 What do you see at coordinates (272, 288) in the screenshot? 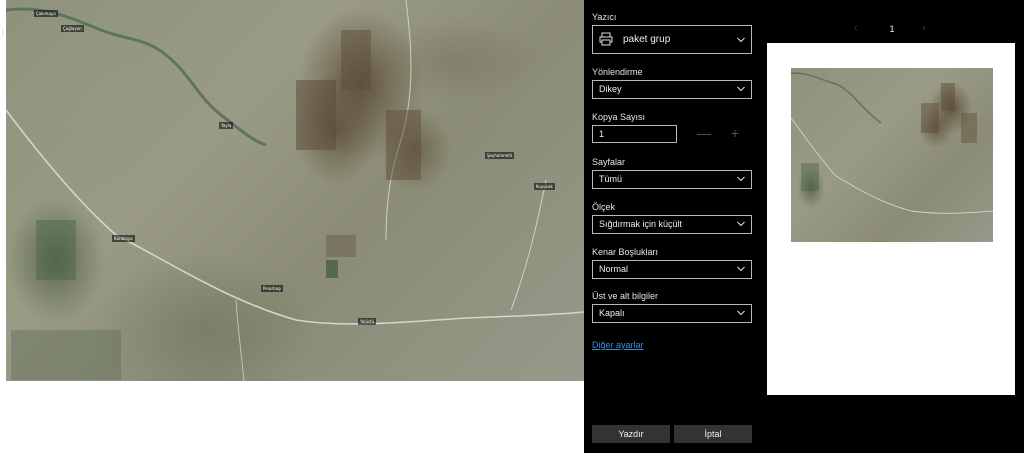
I see `map-place-label: Pınarbaşı` at bounding box center [272, 288].